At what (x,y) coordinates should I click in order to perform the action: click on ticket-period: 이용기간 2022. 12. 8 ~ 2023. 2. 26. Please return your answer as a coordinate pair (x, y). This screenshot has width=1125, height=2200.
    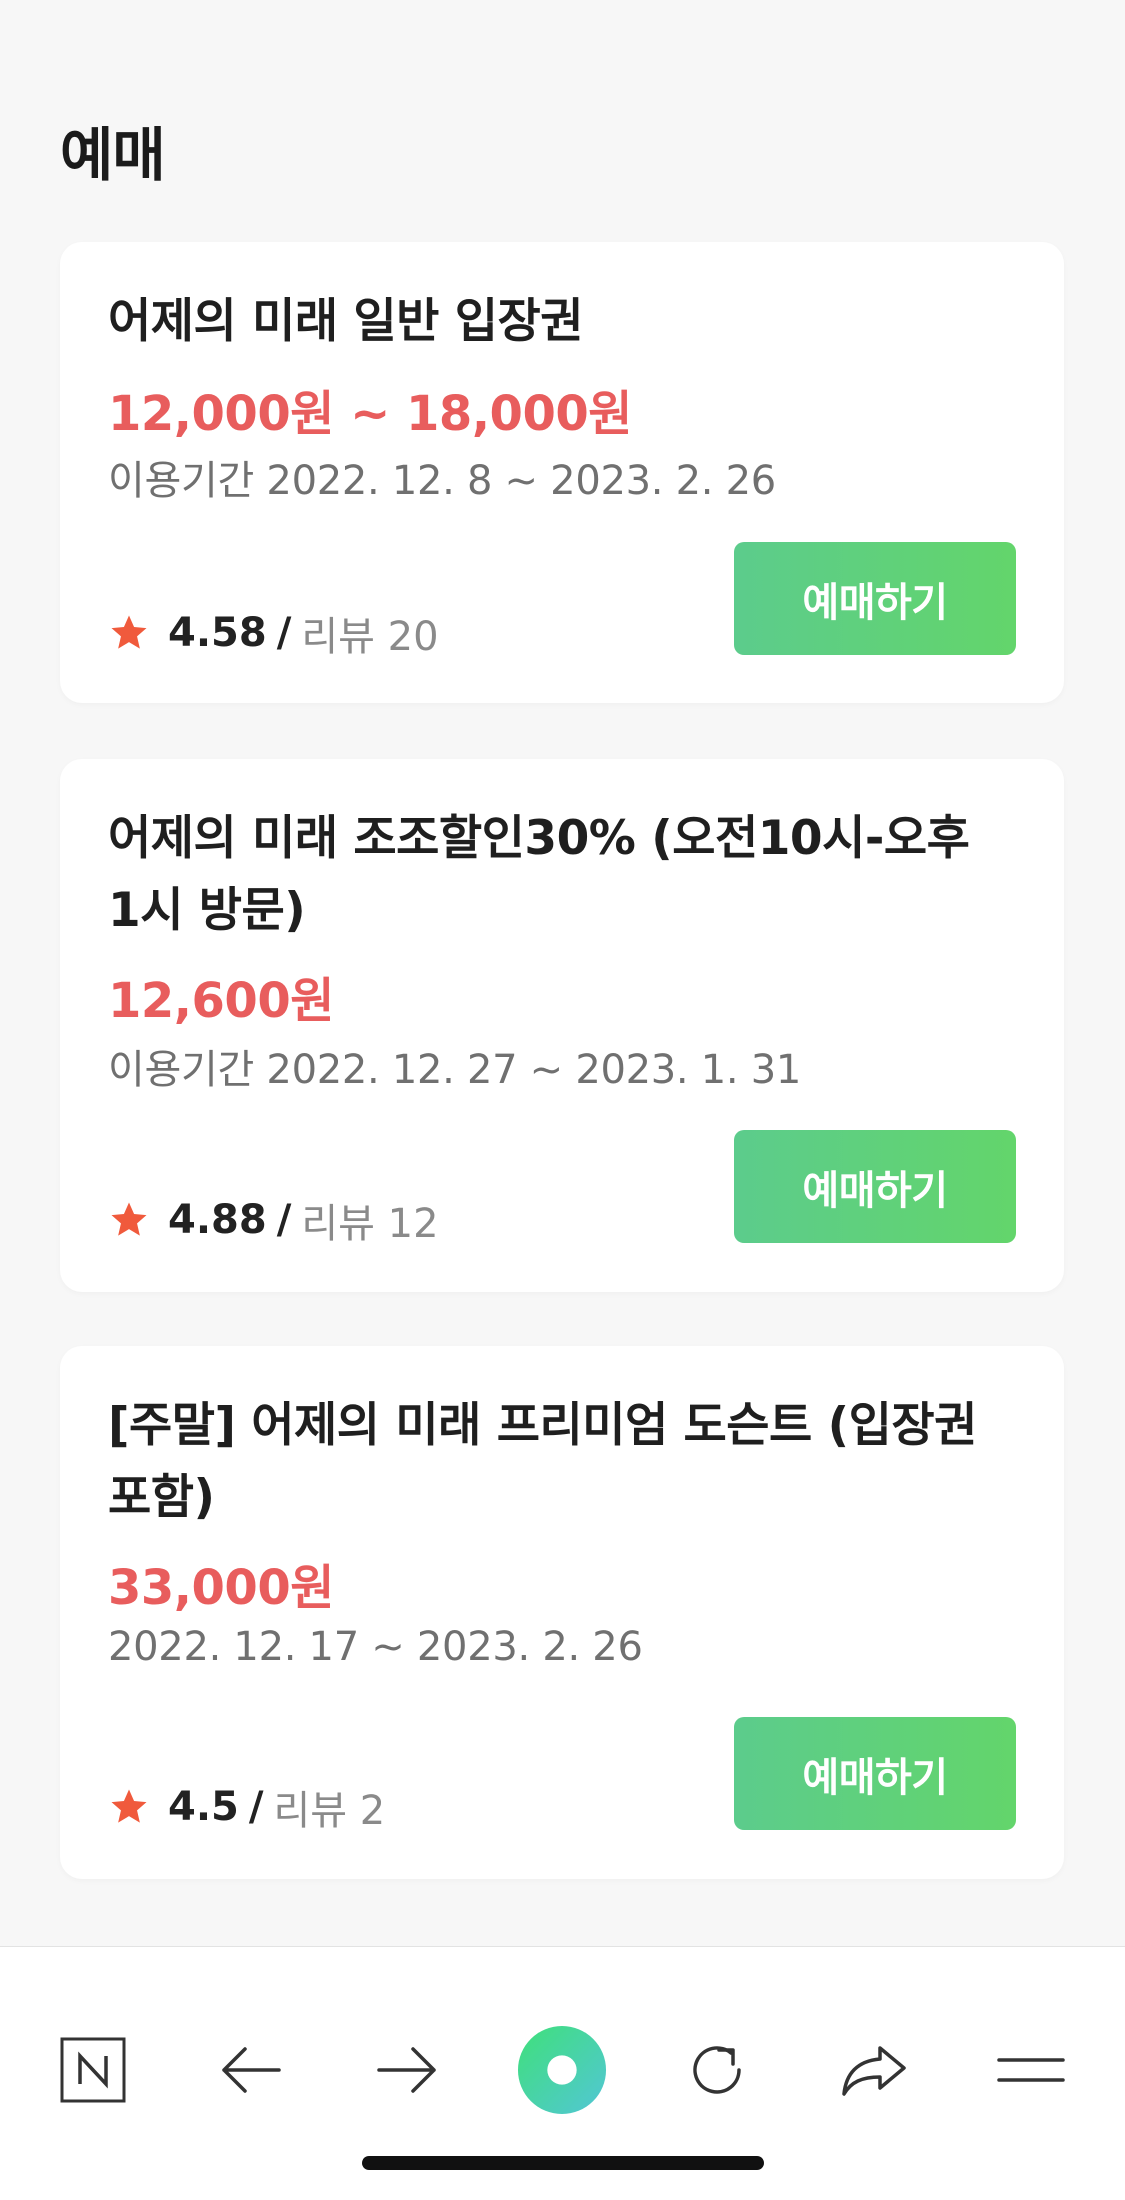
    Looking at the image, I should click on (442, 481).